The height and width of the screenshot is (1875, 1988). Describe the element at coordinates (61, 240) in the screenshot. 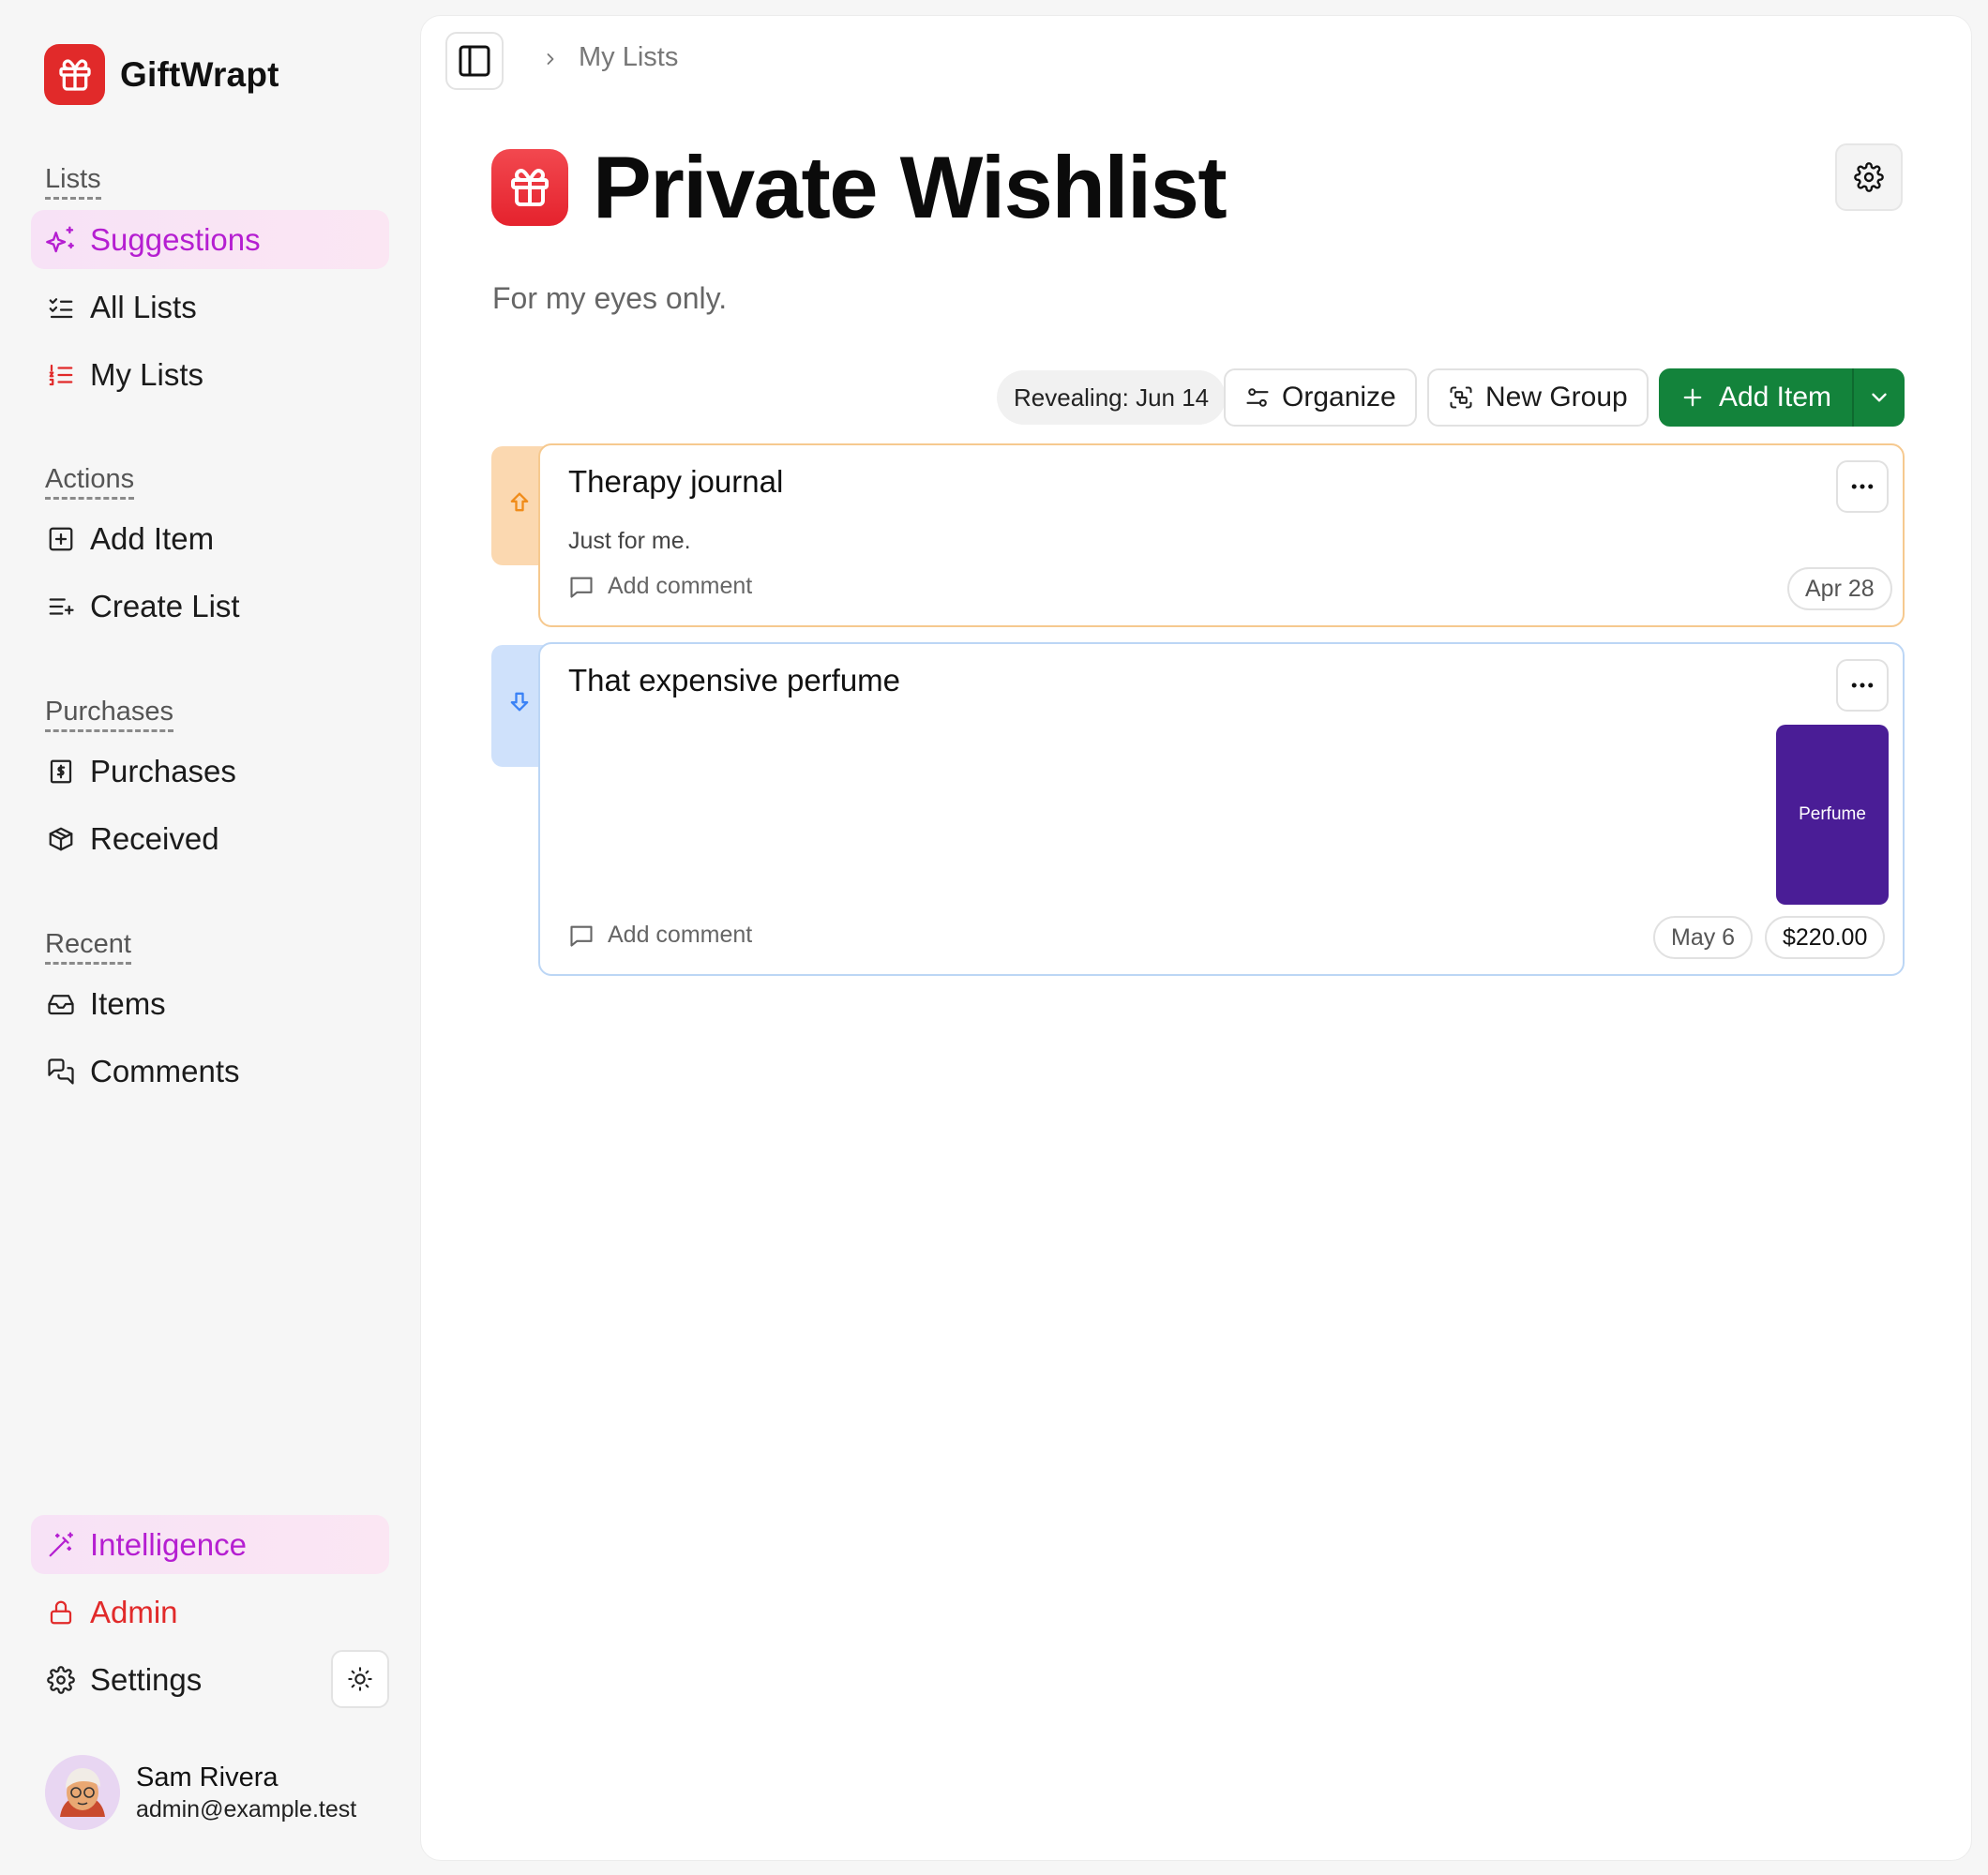

I see `sparkles-icon` at that location.